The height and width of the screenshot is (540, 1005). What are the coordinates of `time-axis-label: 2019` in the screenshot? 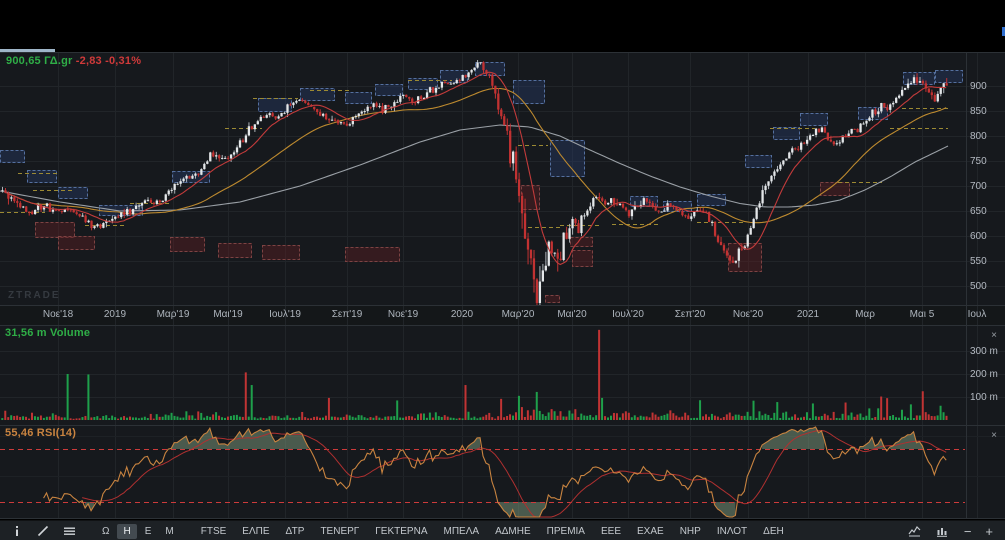 It's located at (115, 314).